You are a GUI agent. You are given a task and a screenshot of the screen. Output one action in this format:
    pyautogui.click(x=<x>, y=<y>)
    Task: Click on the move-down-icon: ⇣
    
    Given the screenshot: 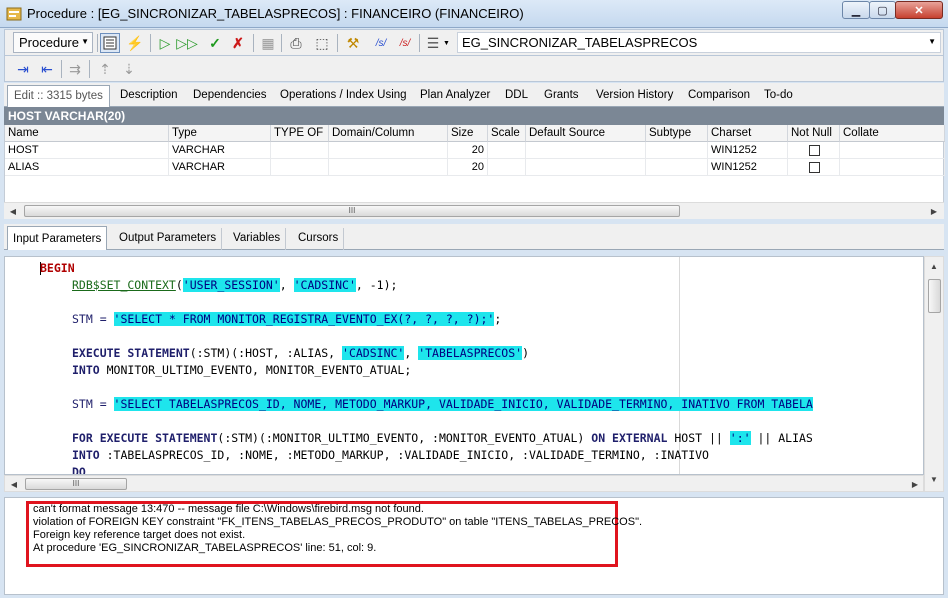 What is the action you would take?
    pyautogui.click(x=129, y=69)
    